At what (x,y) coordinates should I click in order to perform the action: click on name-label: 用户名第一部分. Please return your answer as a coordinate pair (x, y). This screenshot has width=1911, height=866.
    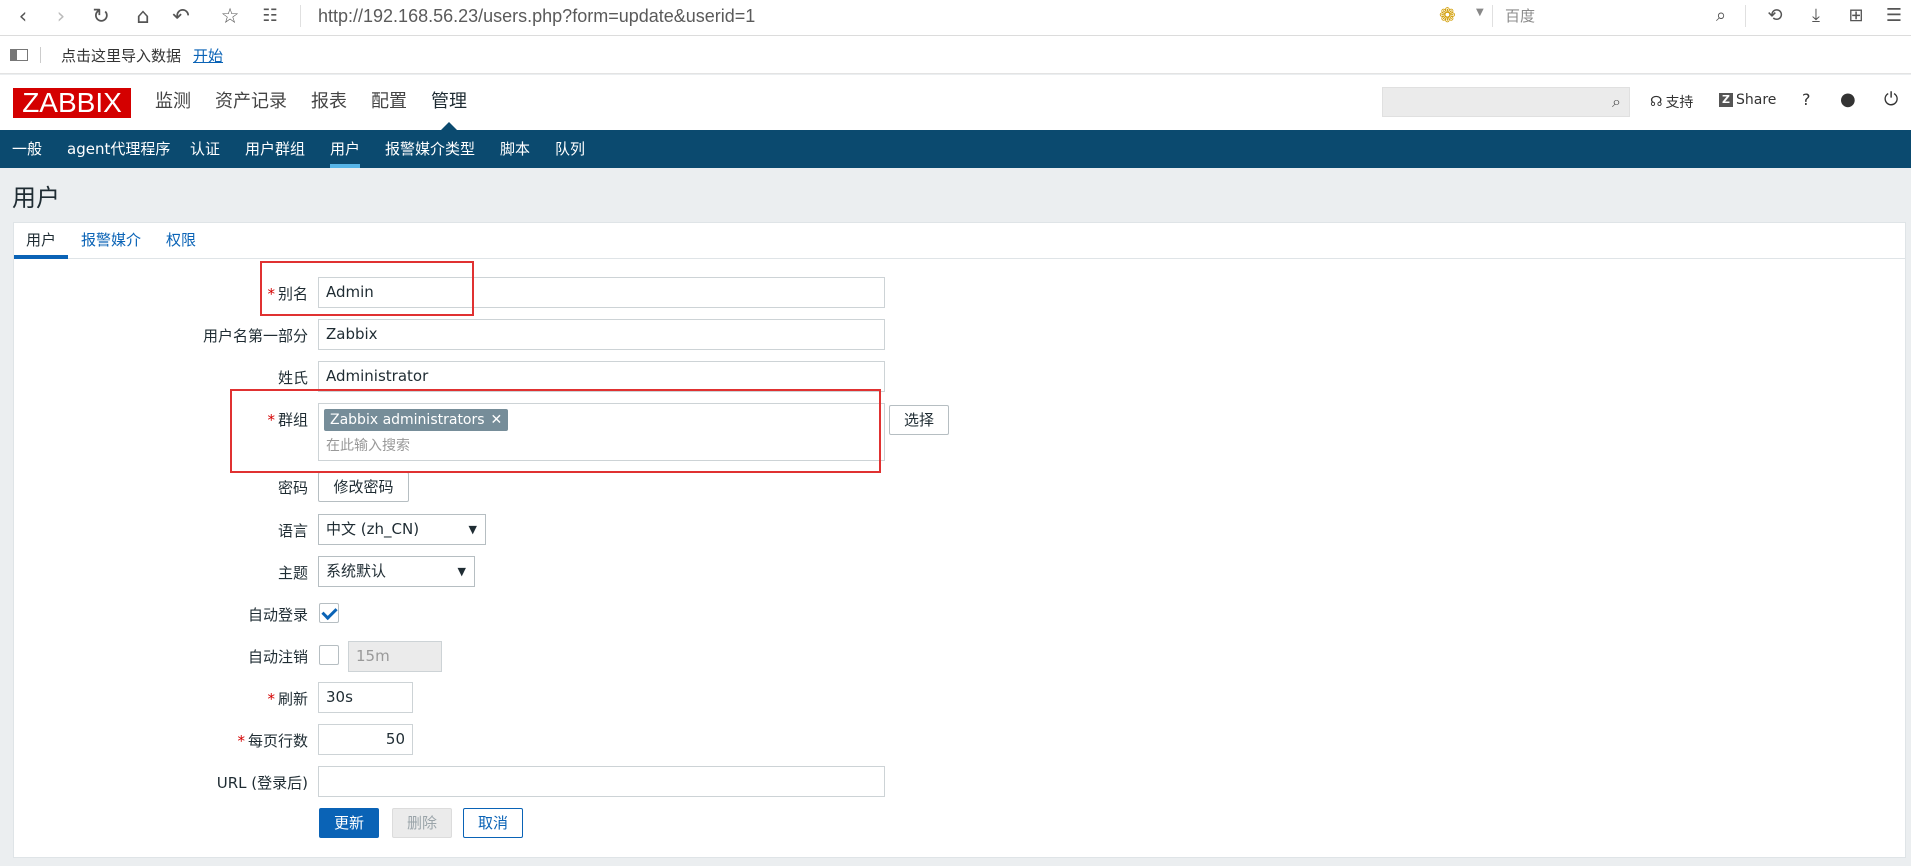
    Looking at the image, I should click on (255, 336).